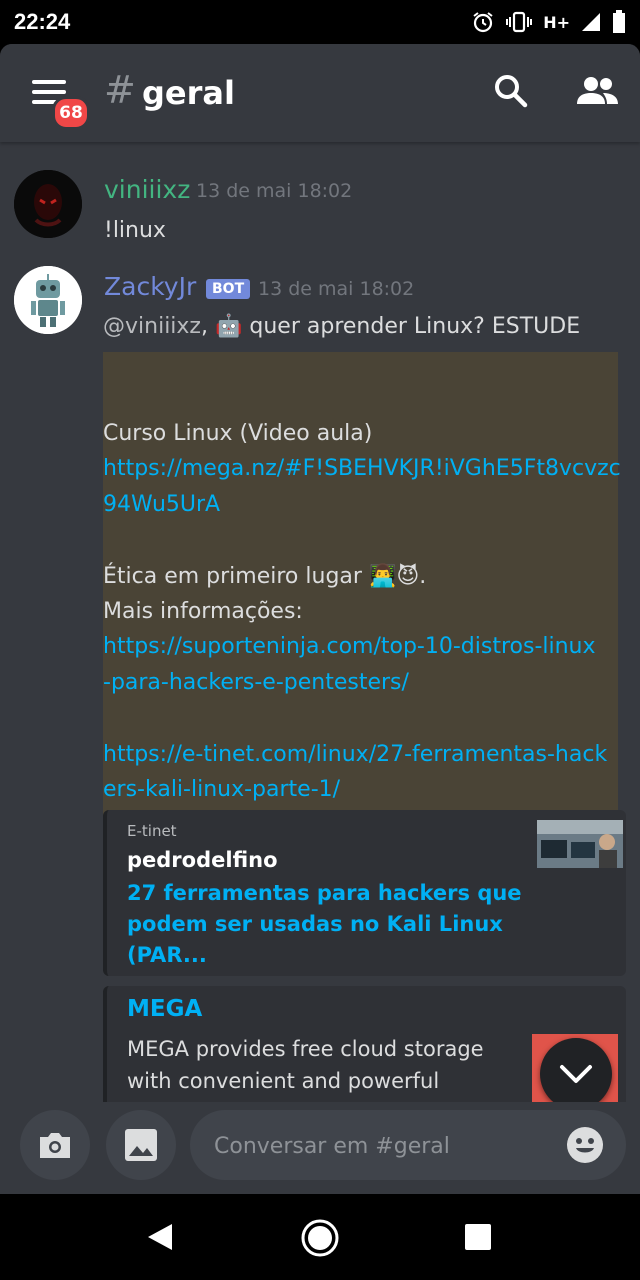 This screenshot has height=1280, width=640. I want to click on recents-icon, so click(478, 1237).